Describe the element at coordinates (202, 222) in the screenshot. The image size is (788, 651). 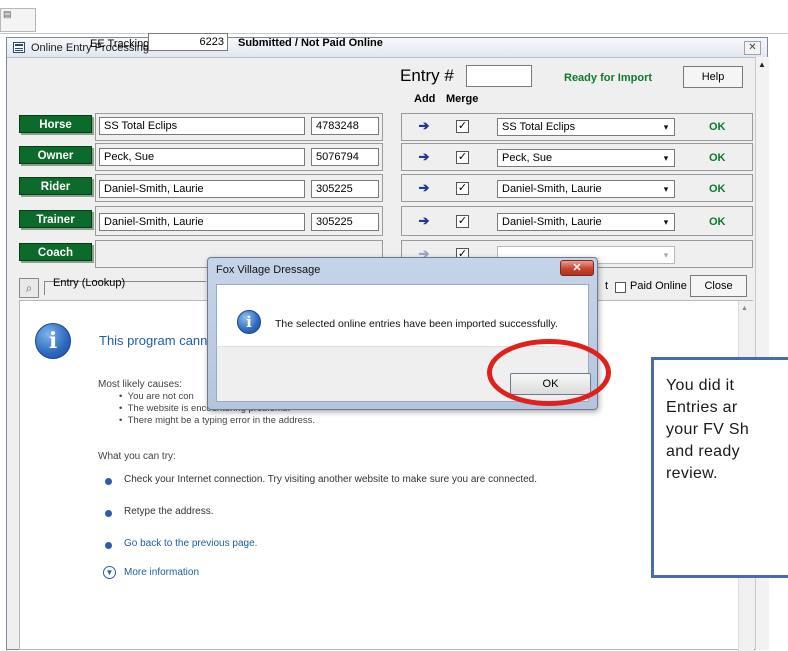
I see `trainer-name-field: Daniel-Smith, Laurie` at that location.